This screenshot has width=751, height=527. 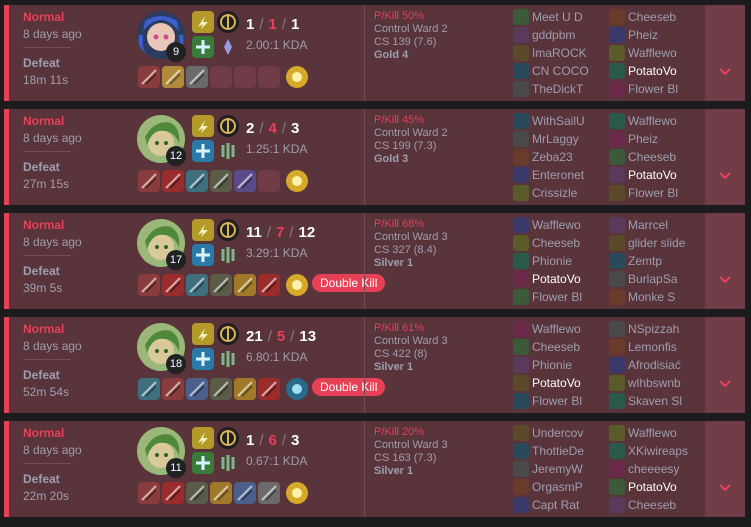 What do you see at coordinates (567, 365) in the screenshot?
I see `summoner-name: Phionie` at bounding box center [567, 365].